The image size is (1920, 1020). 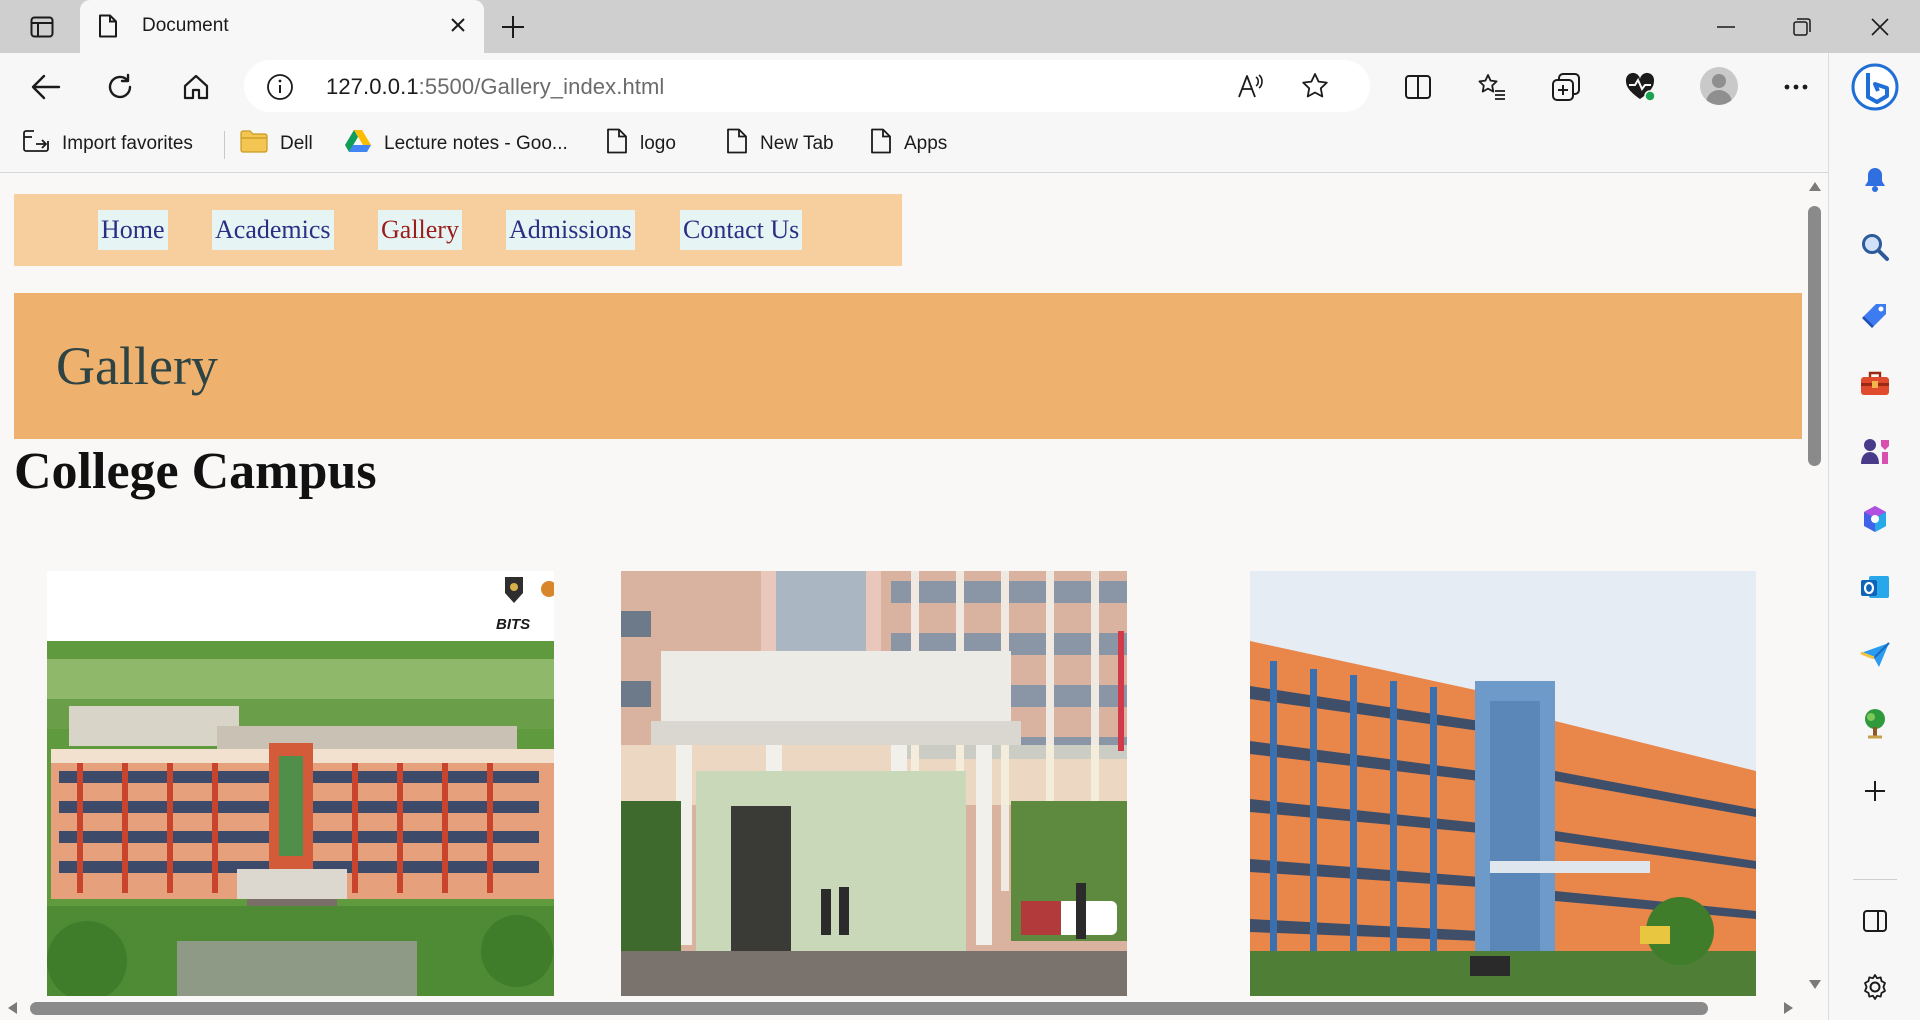 I want to click on horizontal-scroll-thumb, so click(x=869, y=1008).